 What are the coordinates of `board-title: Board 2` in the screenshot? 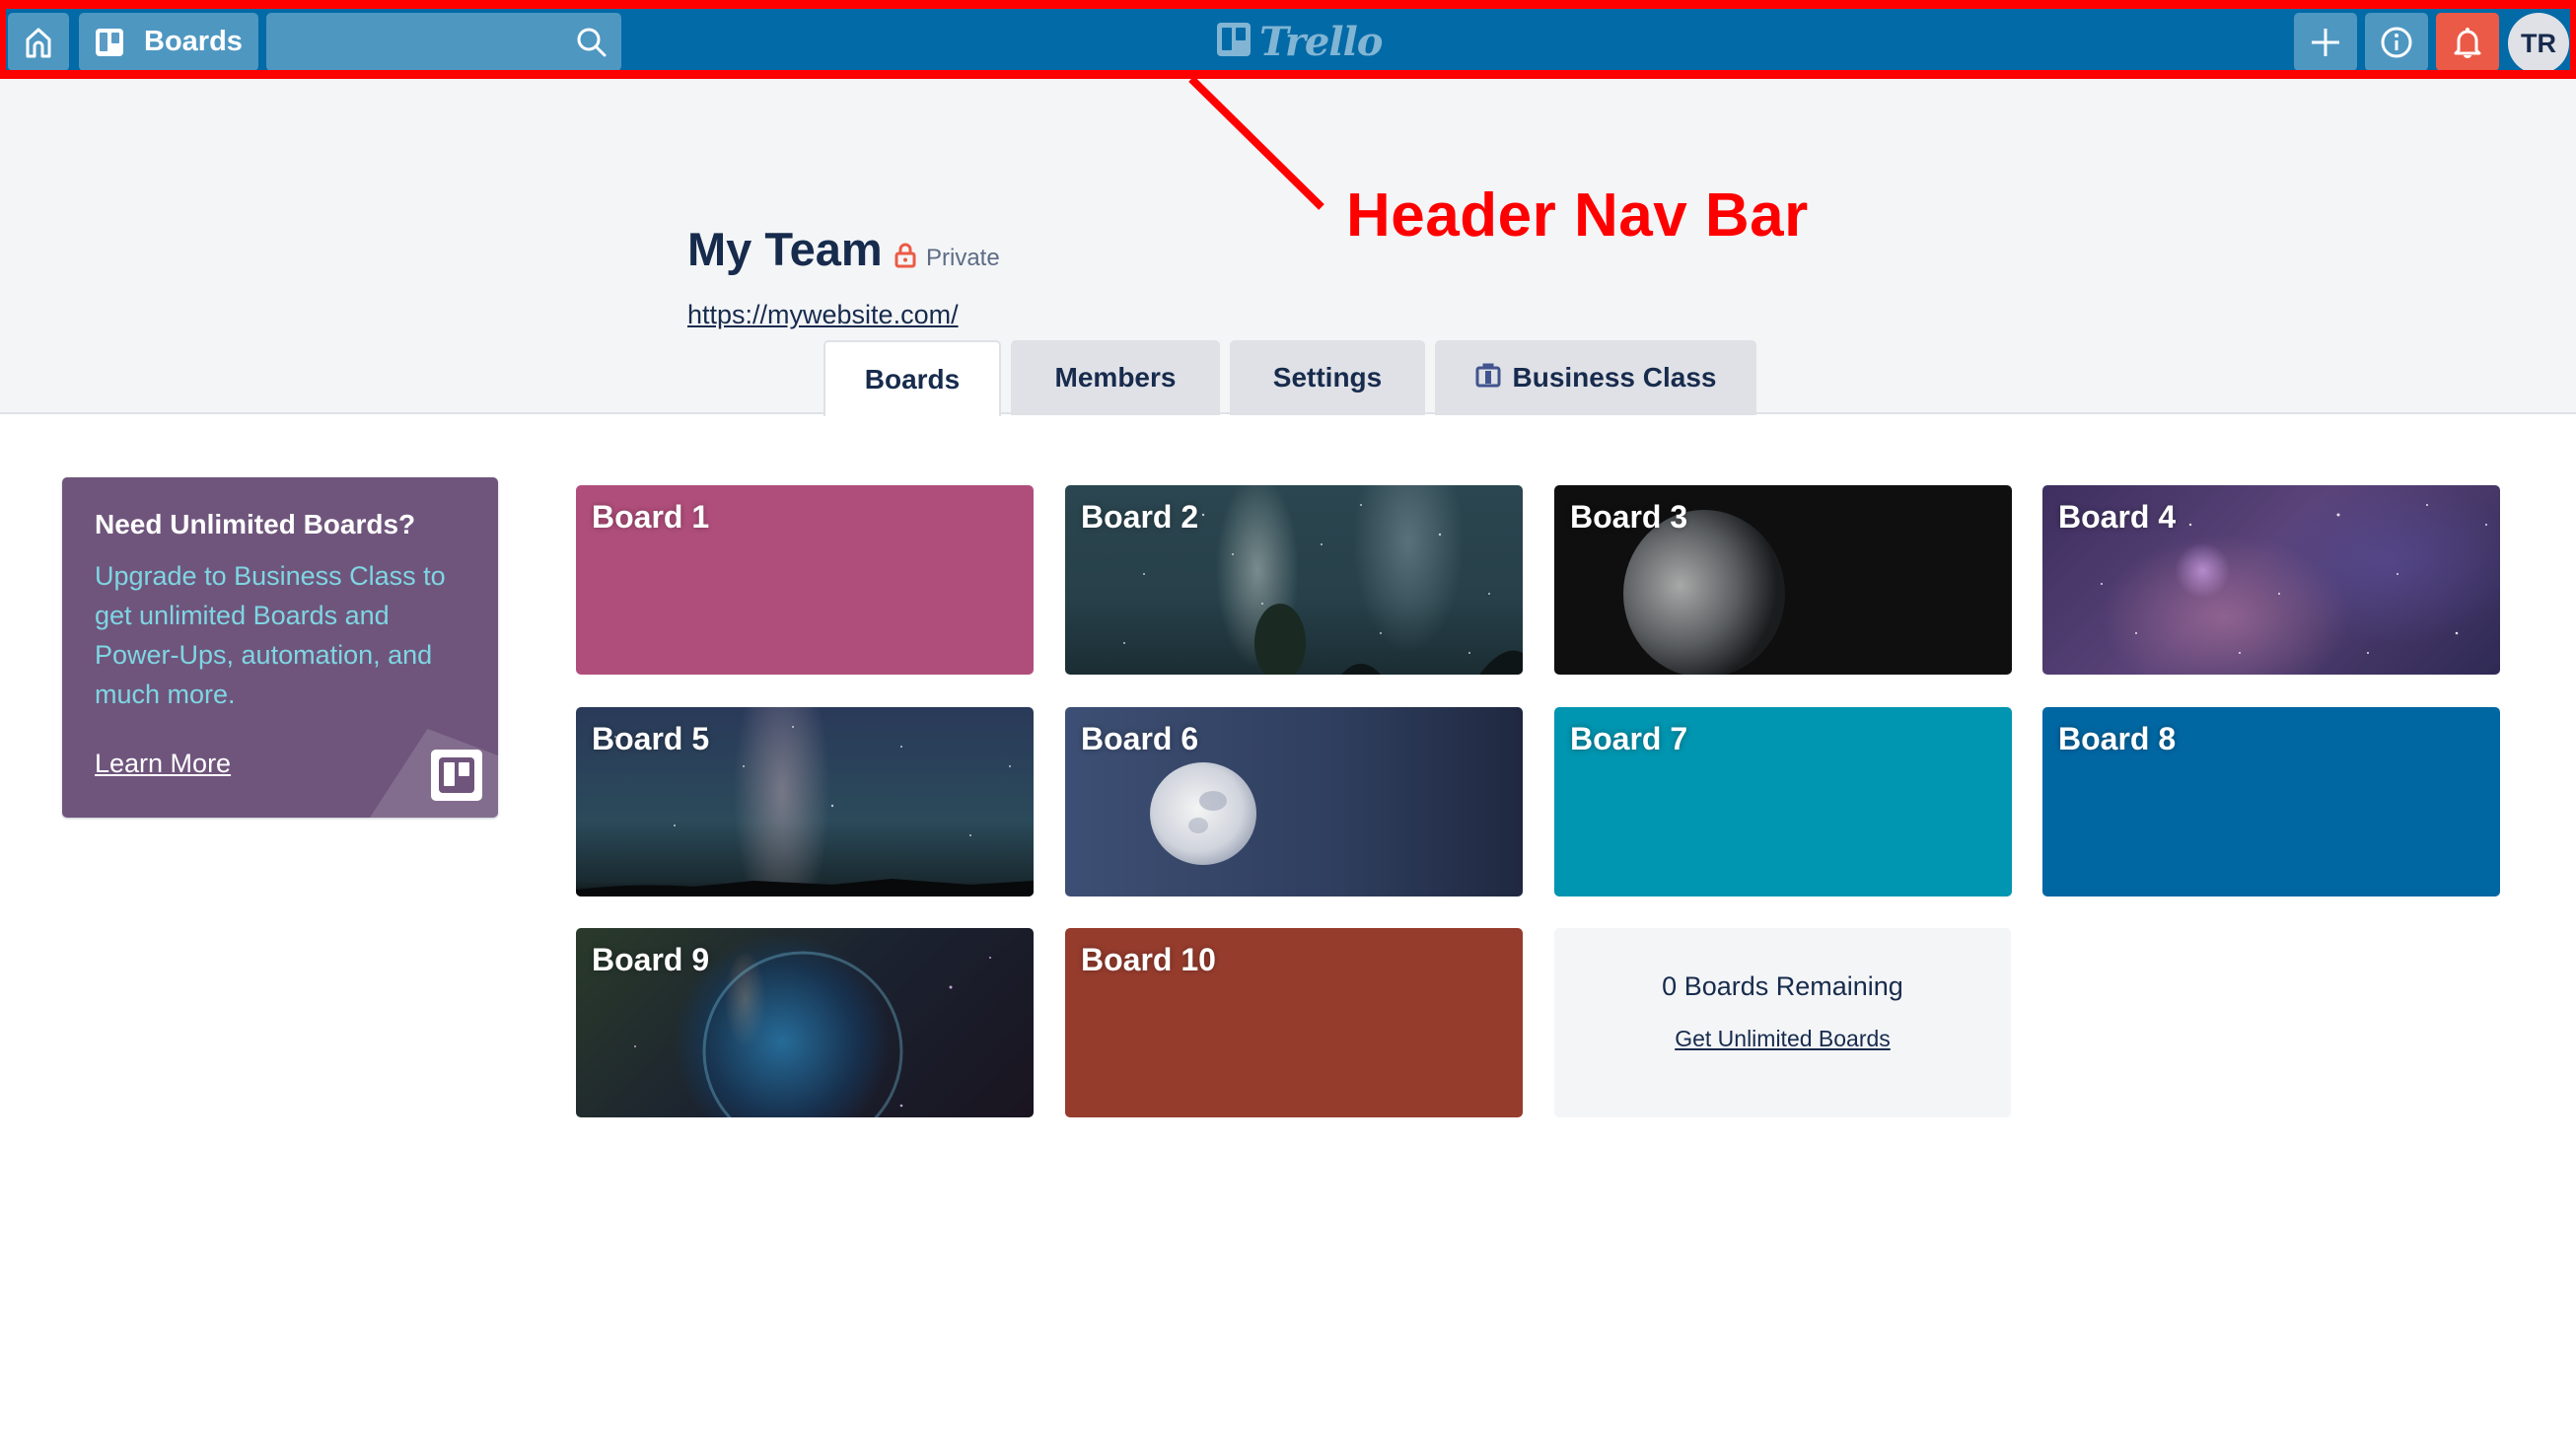 It's located at (1140, 517).